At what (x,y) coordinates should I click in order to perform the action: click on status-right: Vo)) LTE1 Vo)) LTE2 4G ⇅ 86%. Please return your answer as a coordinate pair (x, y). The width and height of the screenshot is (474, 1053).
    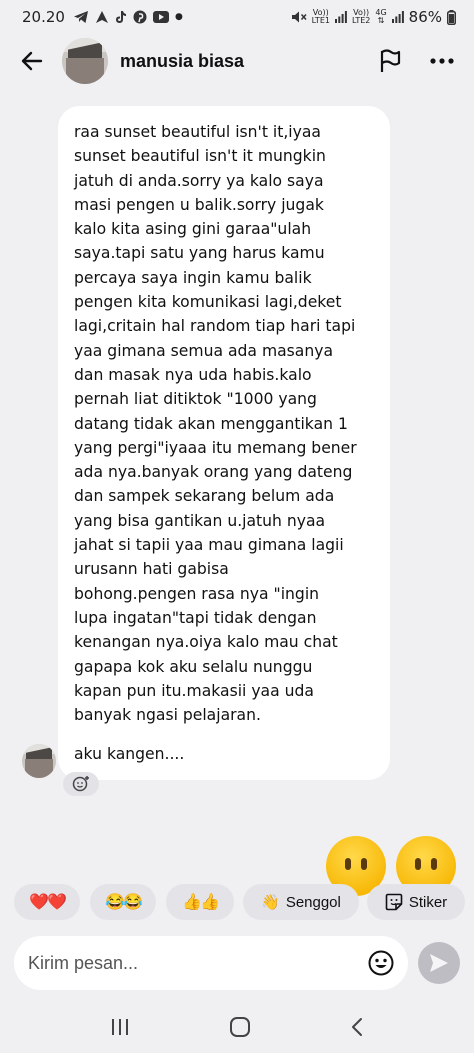
    Looking at the image, I should click on (373, 17).